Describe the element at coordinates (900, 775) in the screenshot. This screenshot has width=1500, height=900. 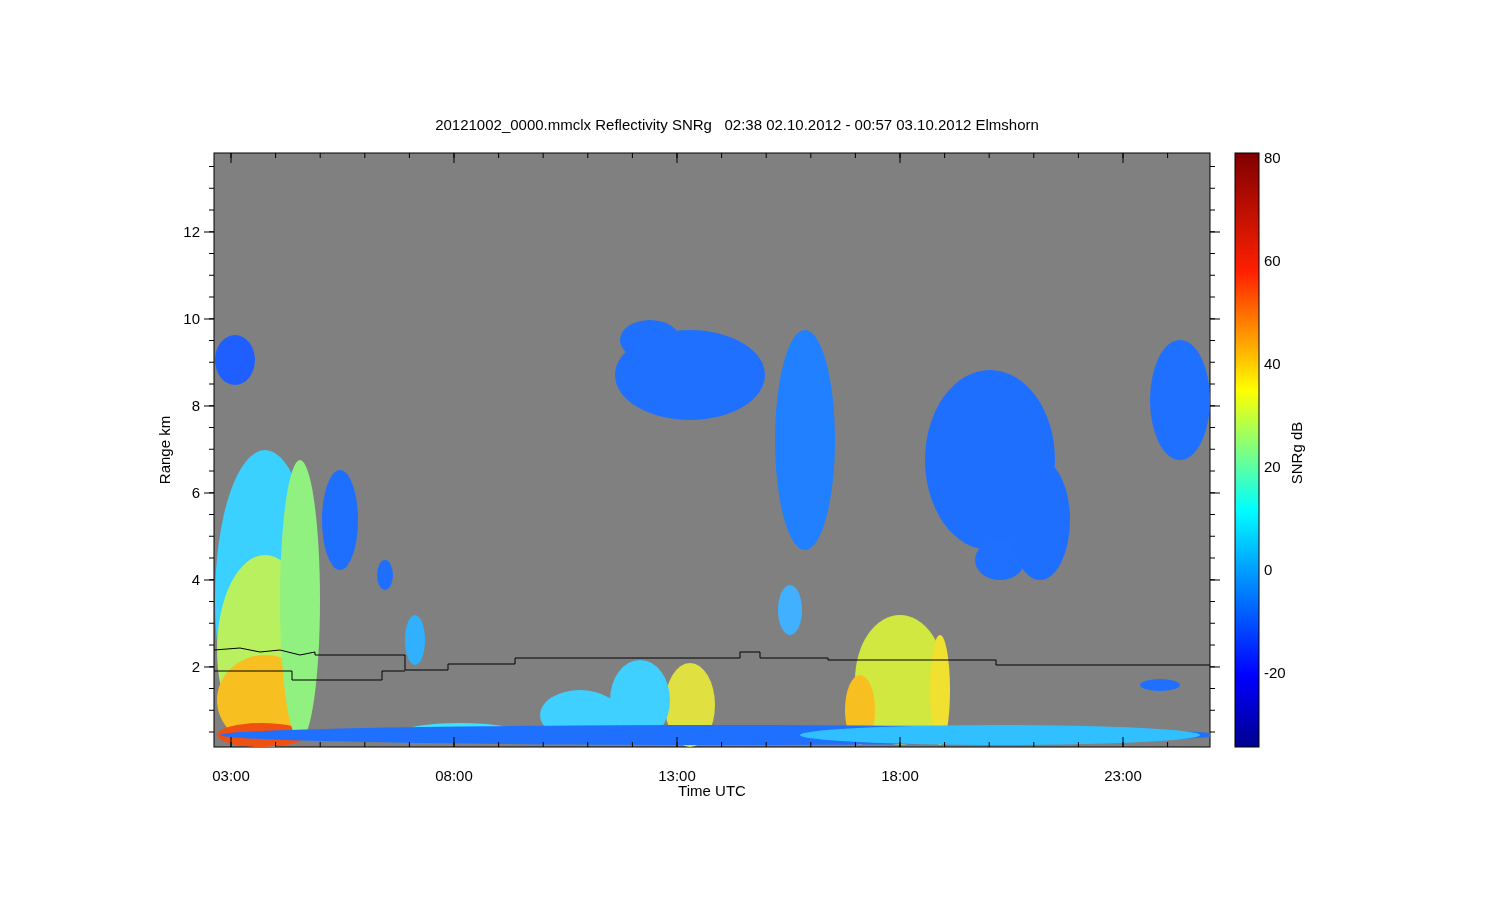
I see `x-tick-label: 18:00` at that location.